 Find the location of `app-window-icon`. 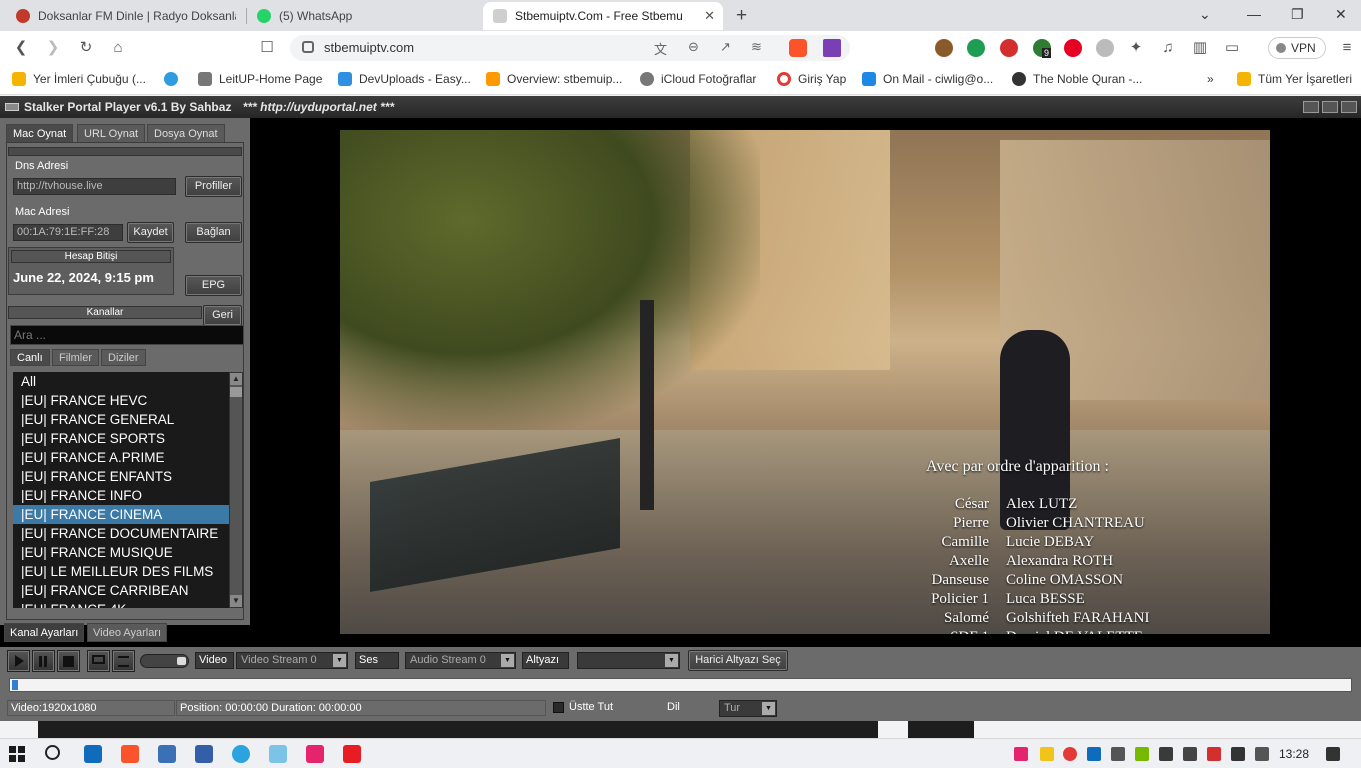

app-window-icon is located at coordinates (167, 754).